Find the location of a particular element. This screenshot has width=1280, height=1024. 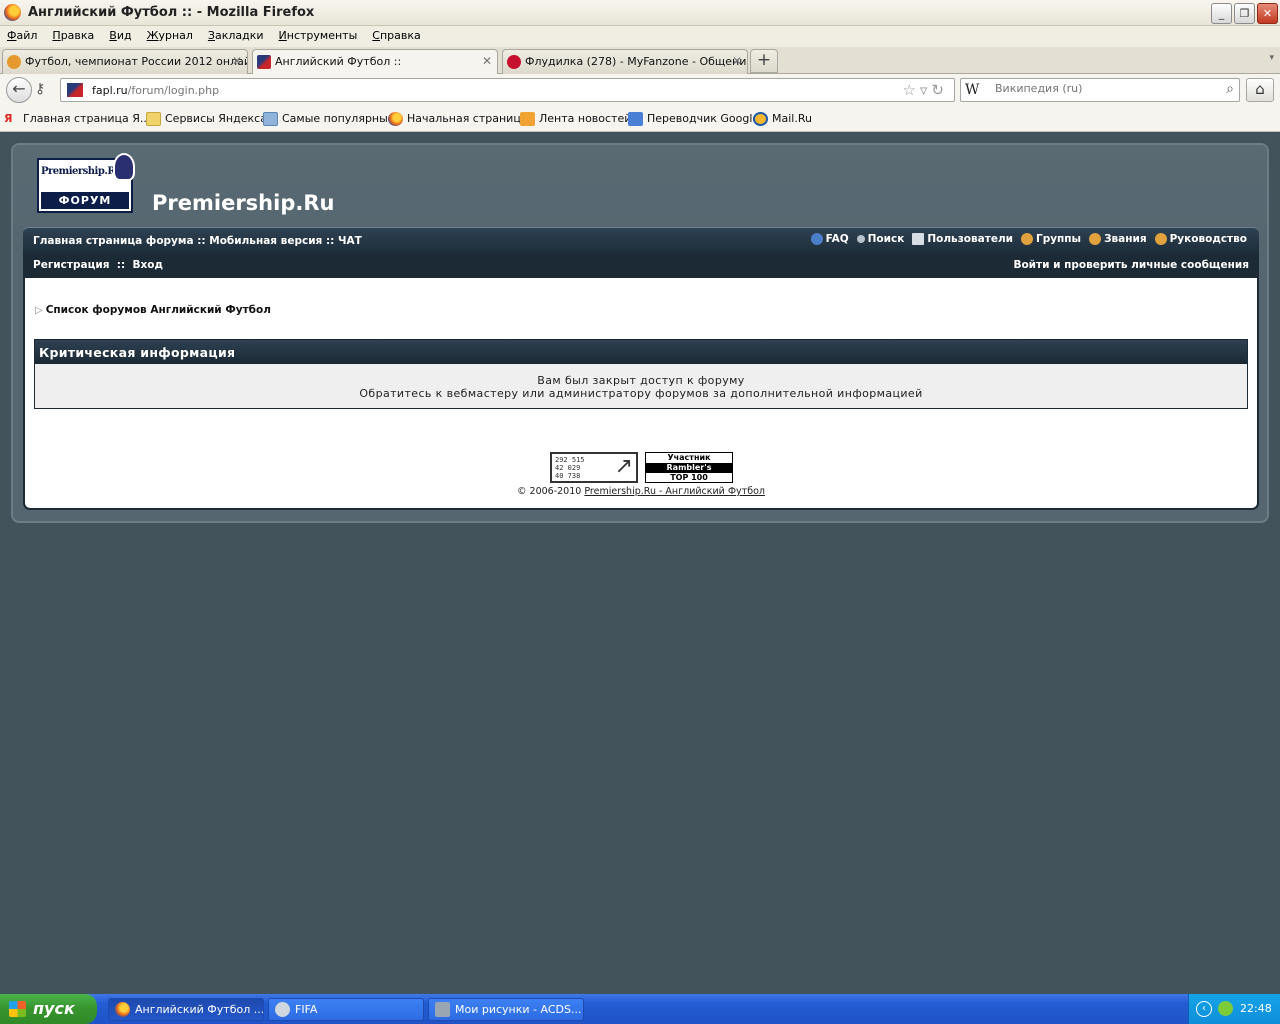

menu-history: Журнал is located at coordinates (173, 36).